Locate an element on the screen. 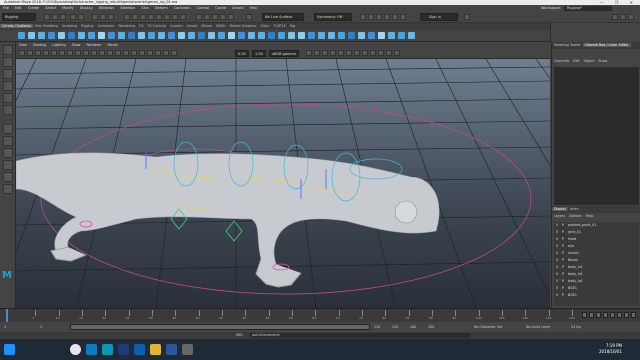 This screenshot has height=360, width=640. mel-input: pointConstraint; is located at coordinates (360, 335).